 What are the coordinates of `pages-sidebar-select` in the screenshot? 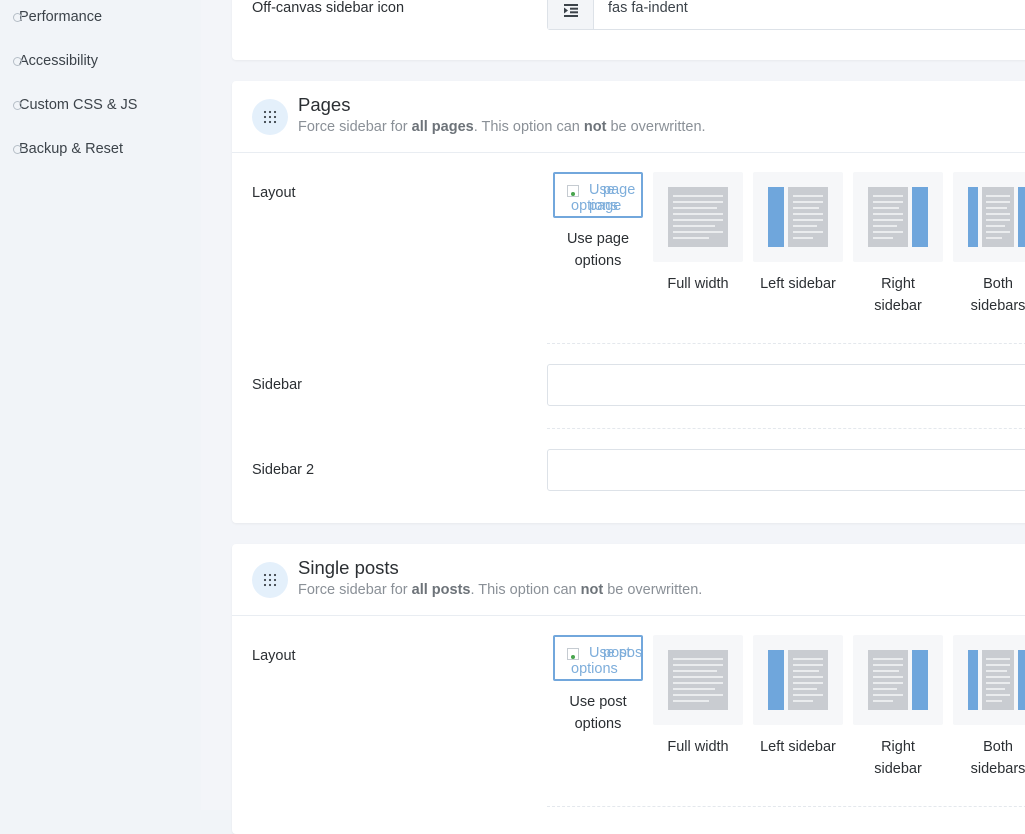 It's located at (786, 385).